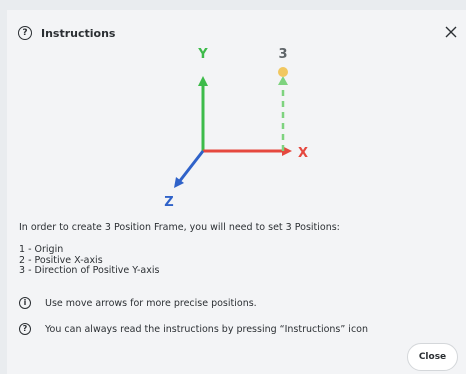 This screenshot has width=466, height=374. I want to click on y-axis-label: Y, so click(202, 54).